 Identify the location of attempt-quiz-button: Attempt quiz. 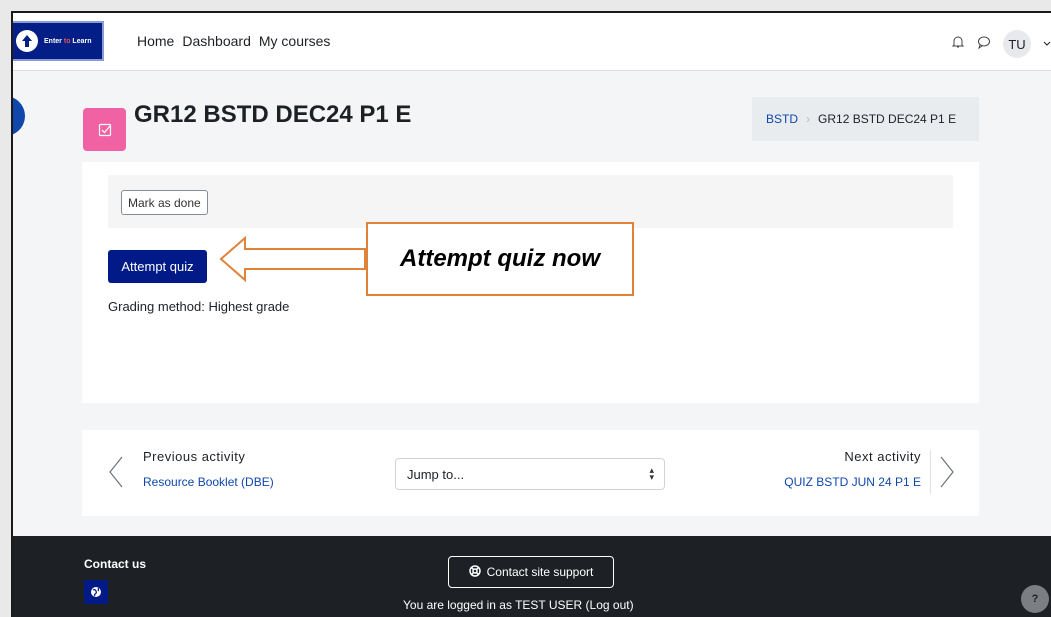
(157, 266).